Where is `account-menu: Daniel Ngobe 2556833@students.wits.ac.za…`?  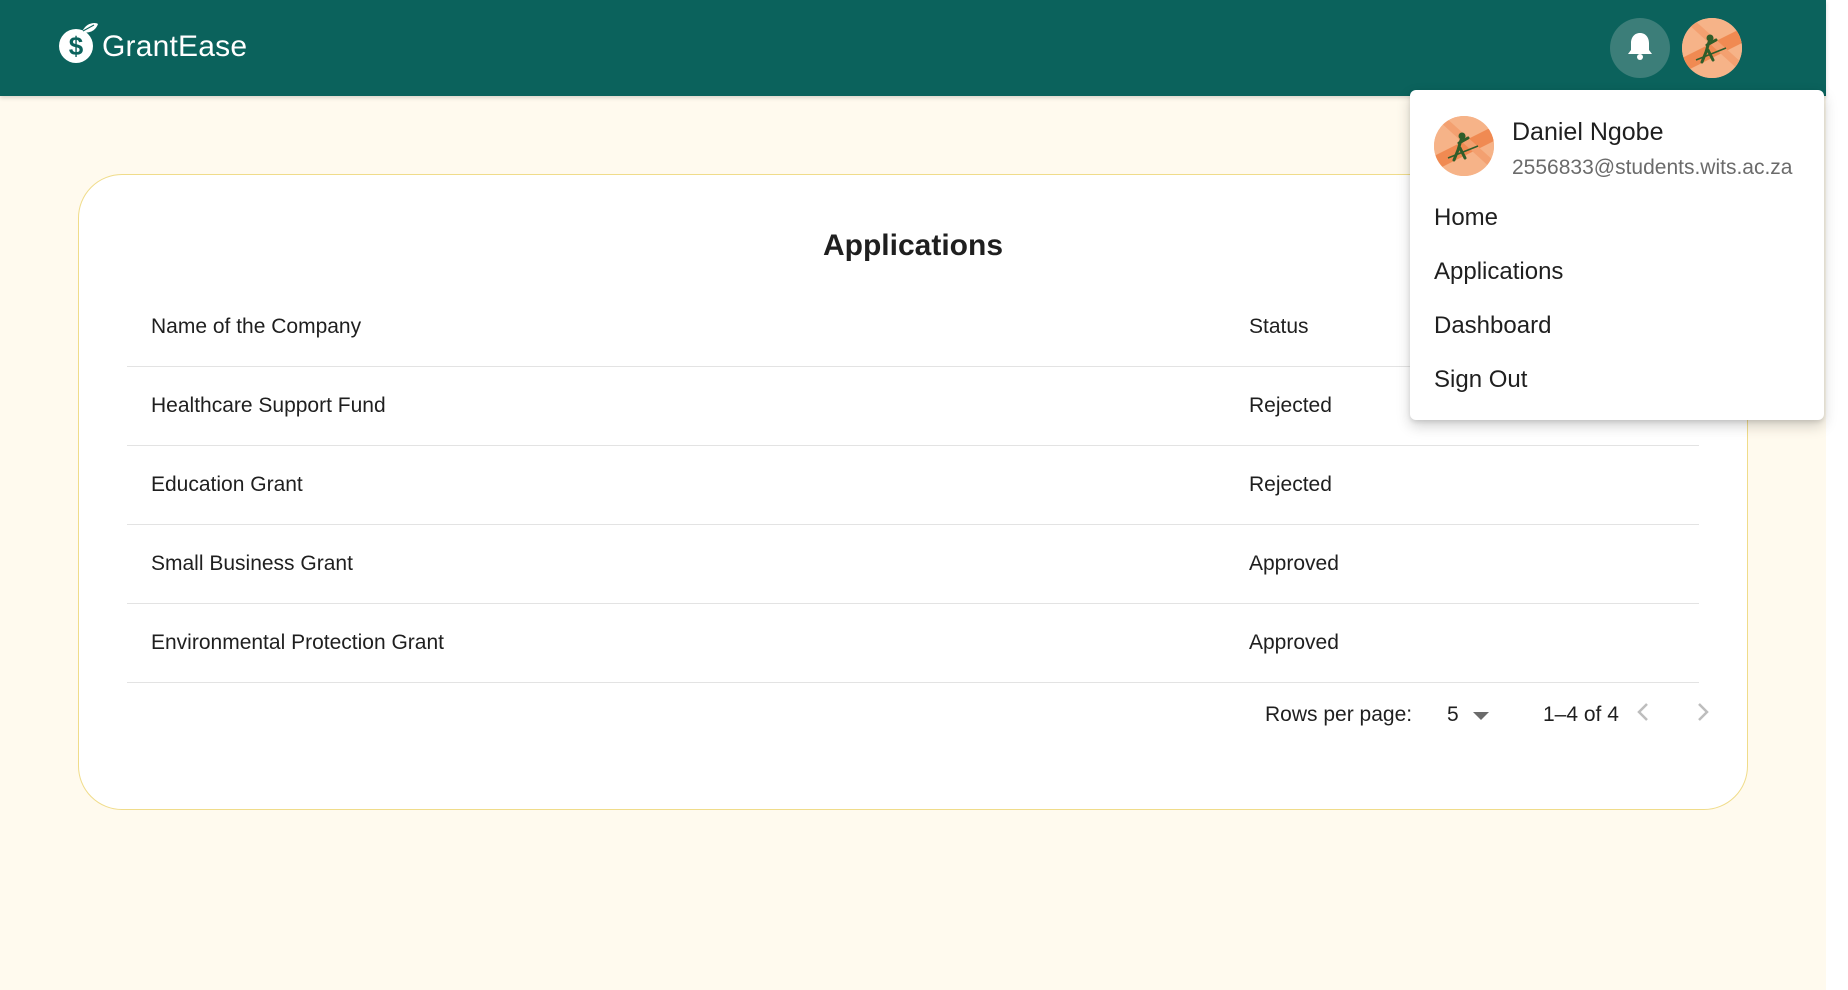
account-menu: Daniel Ngobe 2556833@students.wits.ac.za… is located at coordinates (1617, 255).